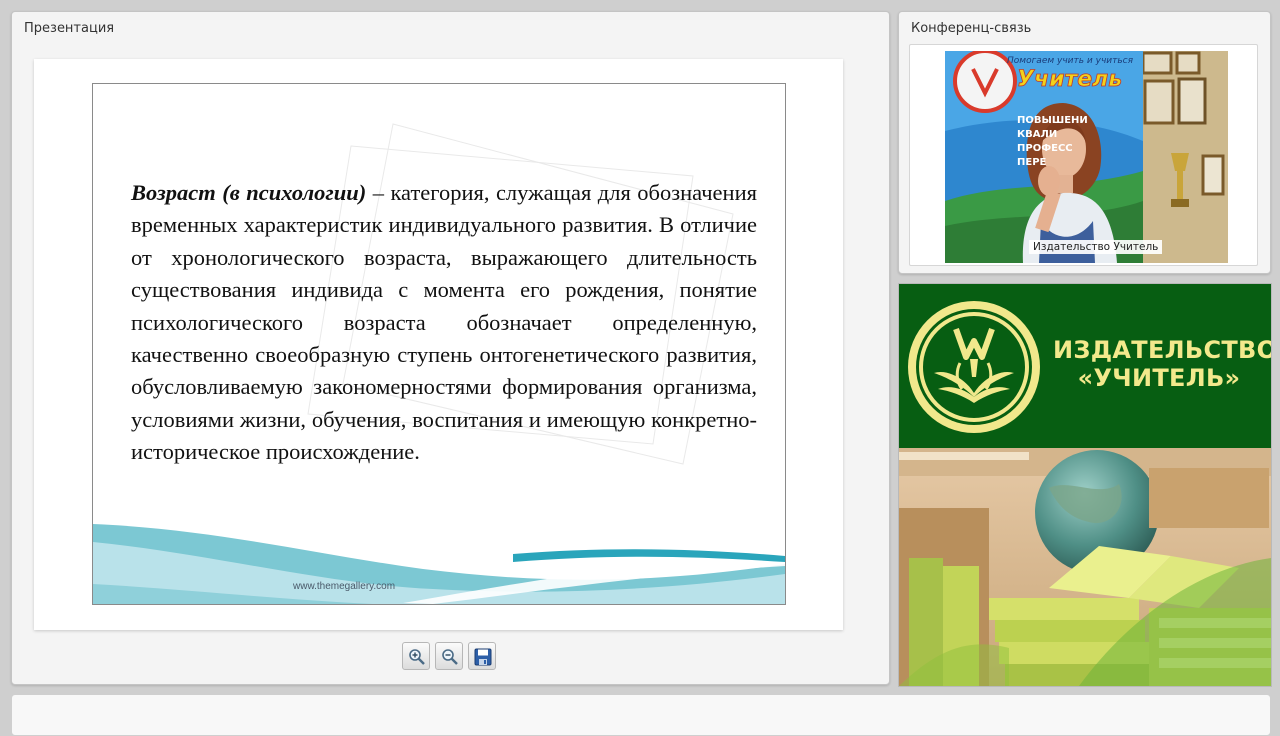  Describe the element at coordinates (1096, 247) in the screenshot. I see `participant-name-label: Издательство Учитель` at that location.